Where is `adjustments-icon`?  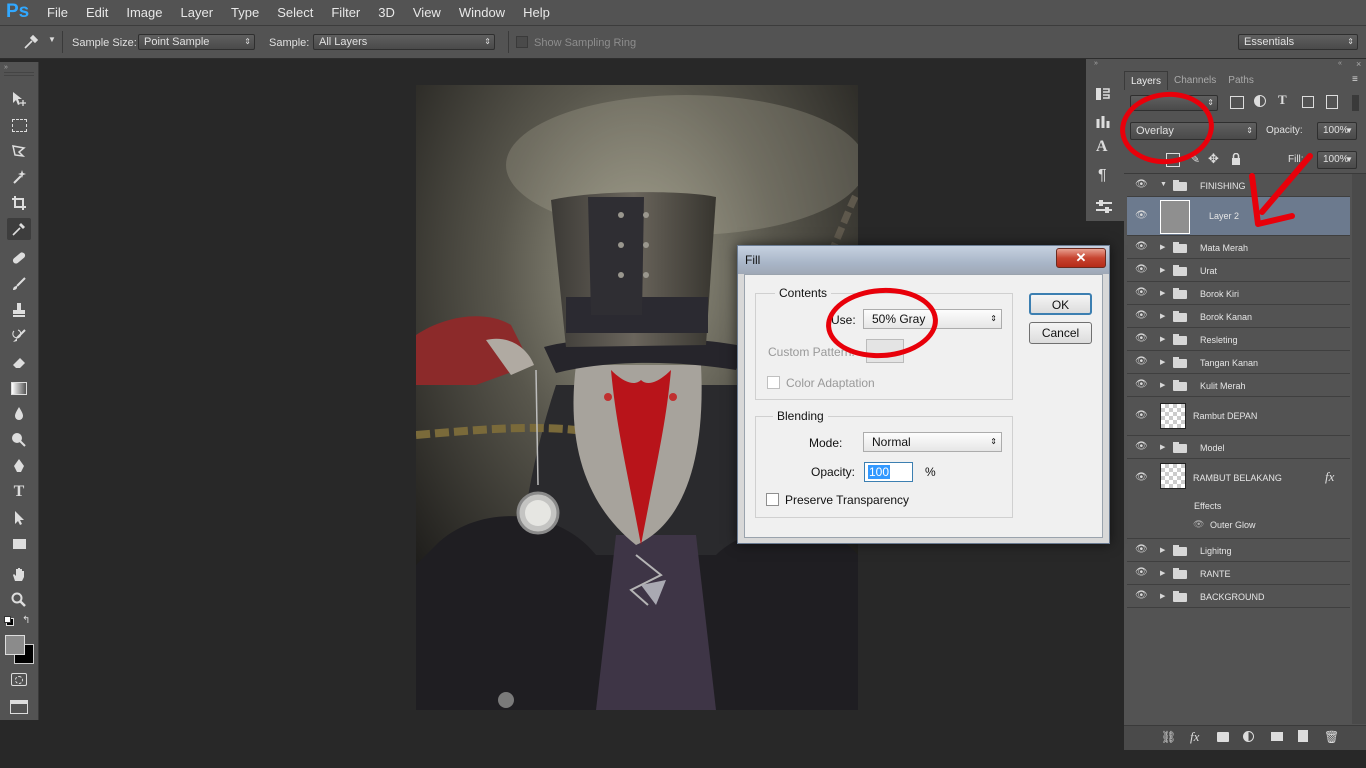 adjustments-icon is located at coordinates (1104, 208).